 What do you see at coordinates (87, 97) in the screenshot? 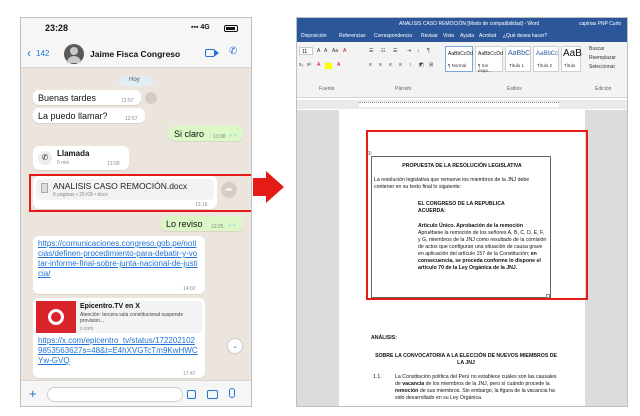
I see `incoming-message: Buenas tardes 12:57` at bounding box center [87, 97].